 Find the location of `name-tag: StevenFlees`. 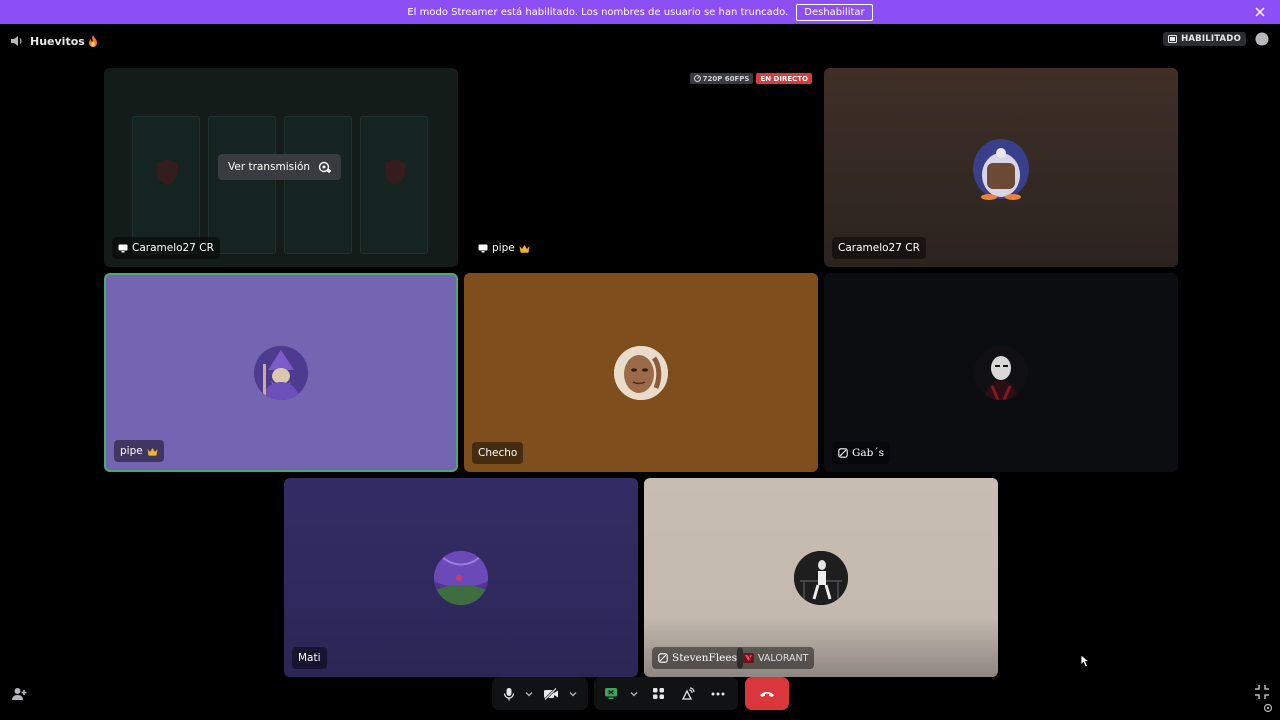

name-tag: StevenFlees is located at coordinates (697, 658).